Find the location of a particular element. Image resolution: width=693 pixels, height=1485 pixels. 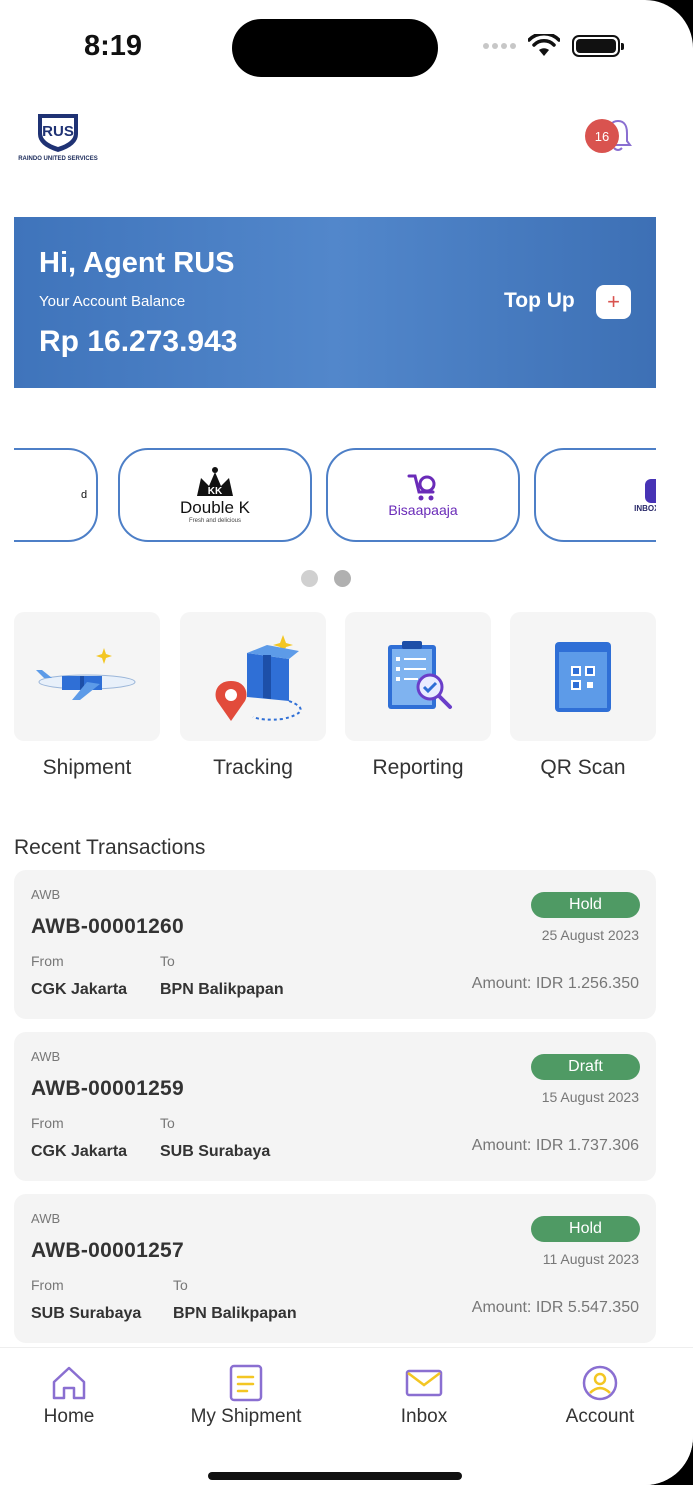

menu-reporting: Reporting is located at coordinates (418, 696).